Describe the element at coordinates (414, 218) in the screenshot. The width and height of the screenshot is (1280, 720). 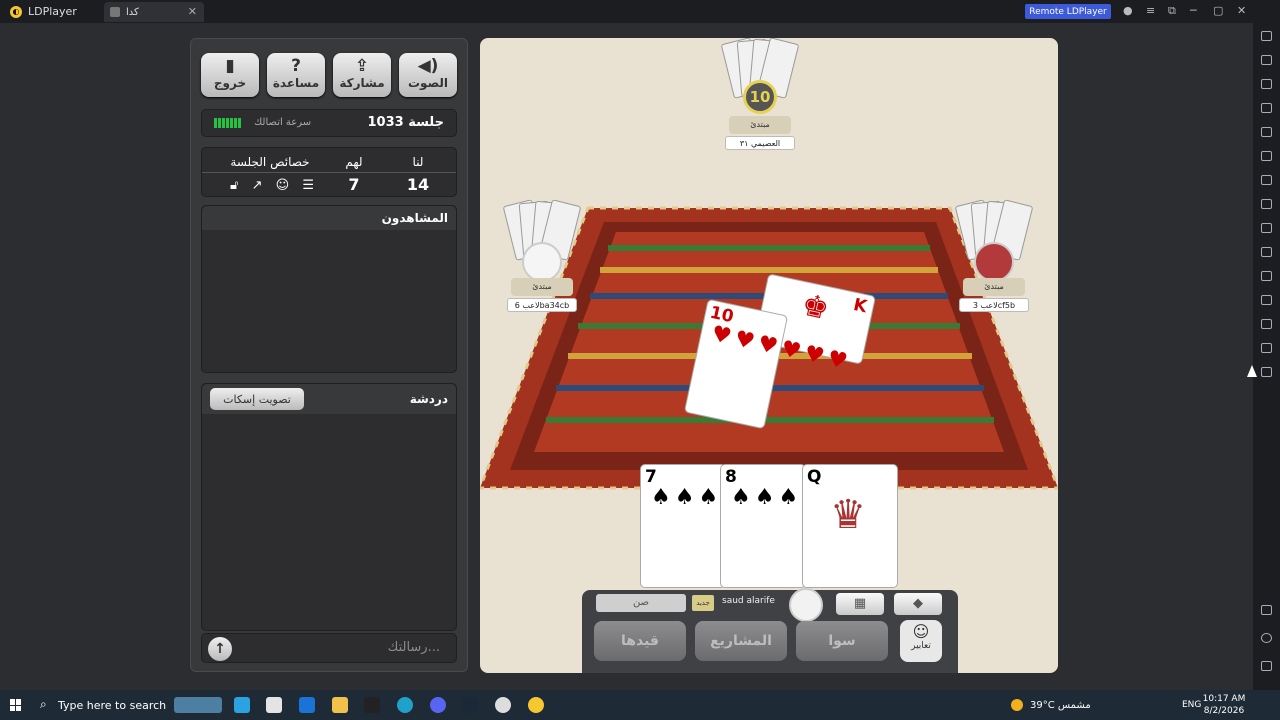
I see `watchers-title: المشاهدون` at that location.